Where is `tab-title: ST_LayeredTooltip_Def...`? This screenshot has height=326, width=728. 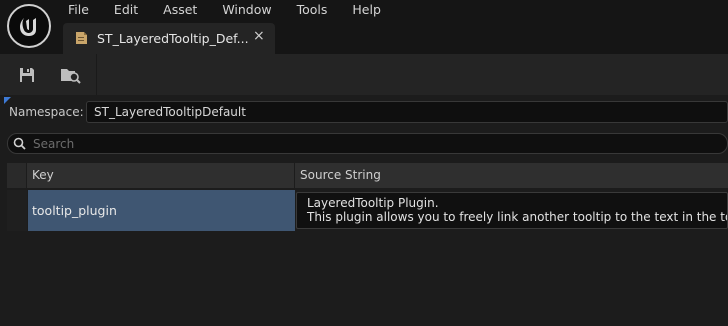
tab-title: ST_LayeredTooltip_Def... is located at coordinates (173, 38).